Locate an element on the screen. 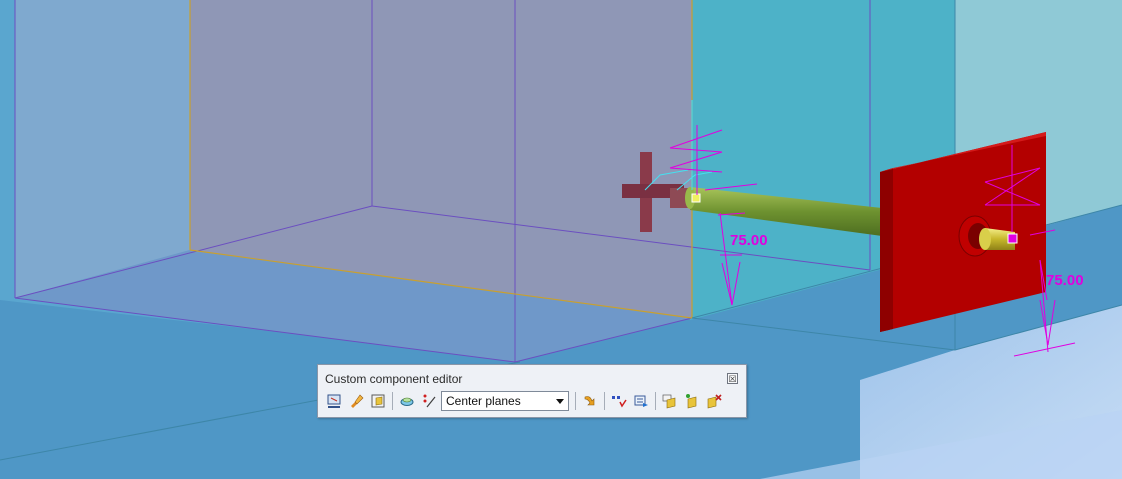 The image size is (1122, 479). concrete-block-side is located at coordinates (102, 149).